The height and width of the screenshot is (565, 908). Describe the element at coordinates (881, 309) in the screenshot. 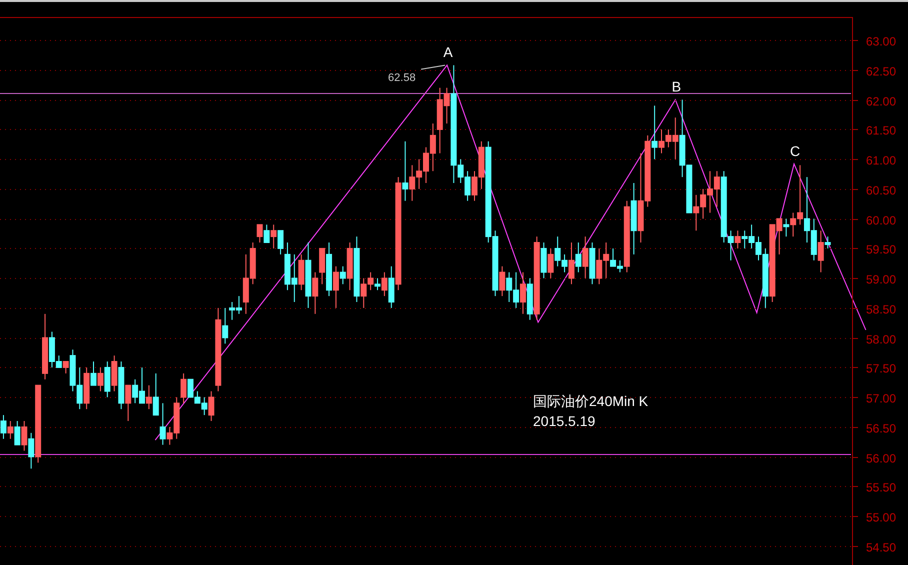

I see `price-axis-label: 58.50` at that location.